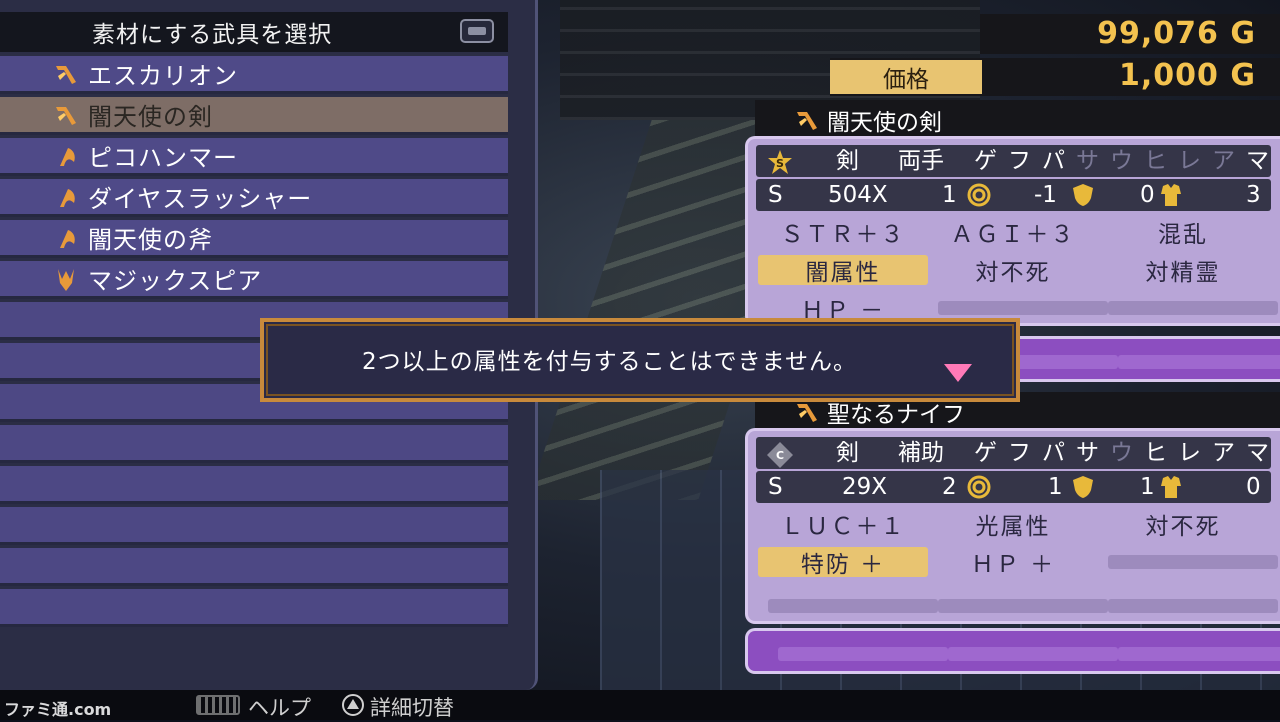  Describe the element at coordinates (884, 123) in the screenshot. I see `target-weapon-name: 闇天使の剣` at that location.